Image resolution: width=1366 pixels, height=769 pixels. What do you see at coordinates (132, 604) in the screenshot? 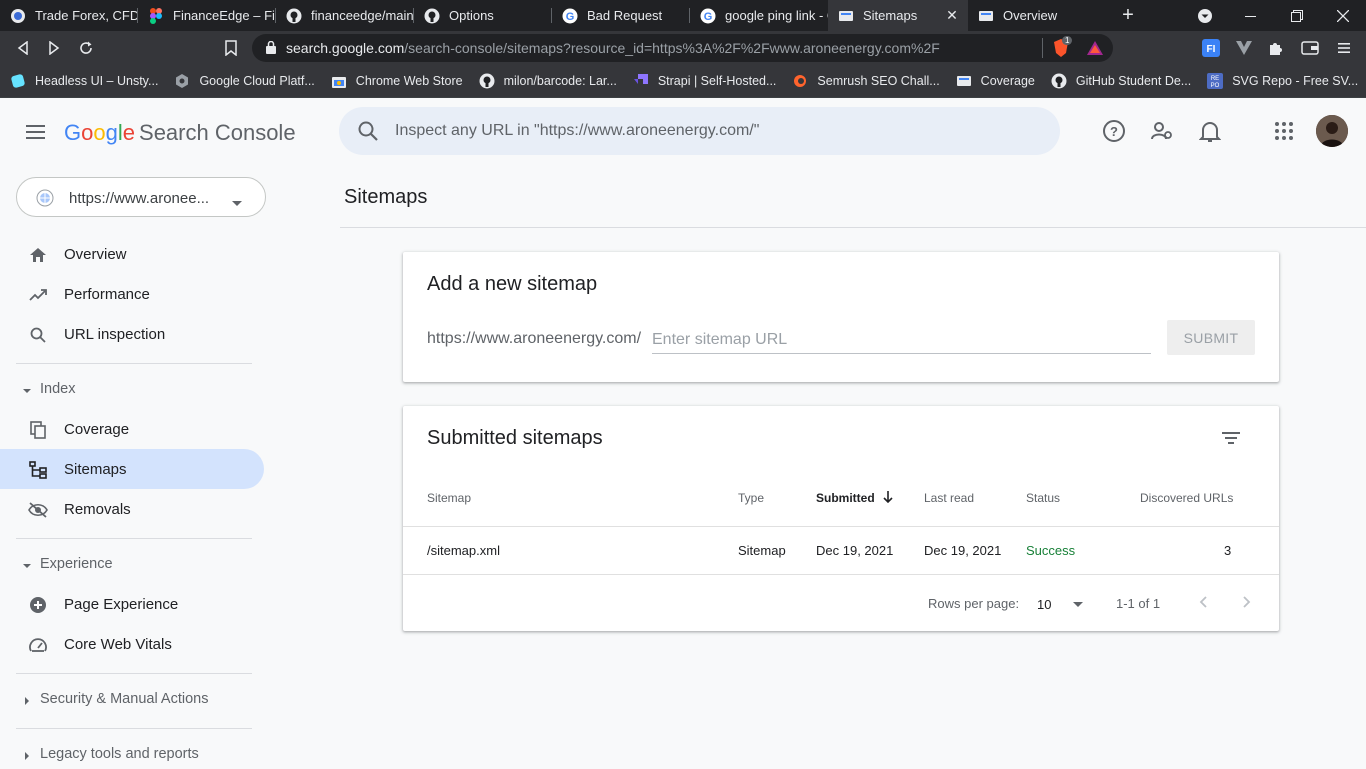
I see `sidebar-item-page-experience: Page Experience` at bounding box center [132, 604].